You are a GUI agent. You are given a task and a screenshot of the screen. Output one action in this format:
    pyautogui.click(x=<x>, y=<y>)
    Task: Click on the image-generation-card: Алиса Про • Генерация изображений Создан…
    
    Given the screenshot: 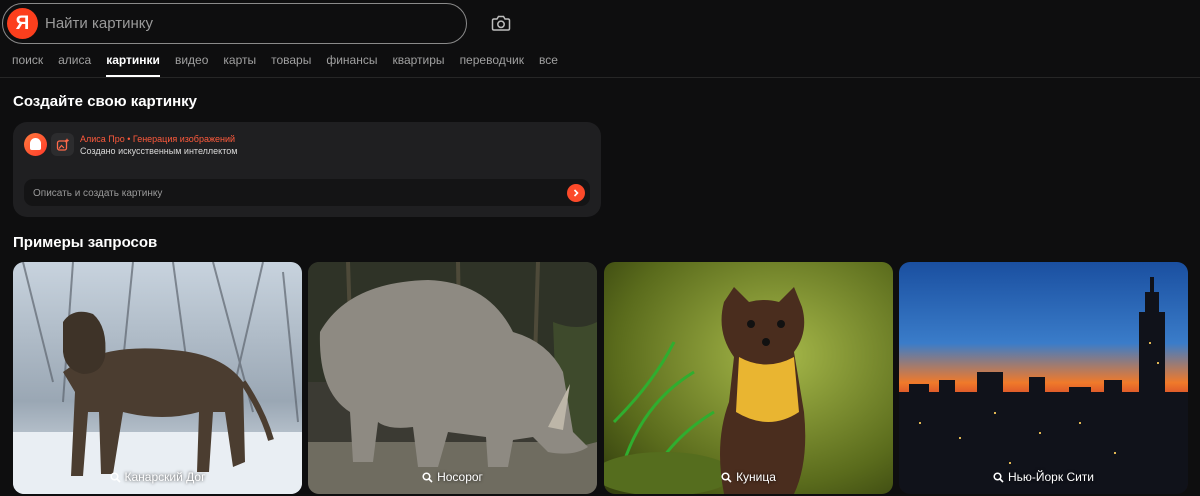 What is the action you would take?
    pyautogui.click(x=307, y=169)
    